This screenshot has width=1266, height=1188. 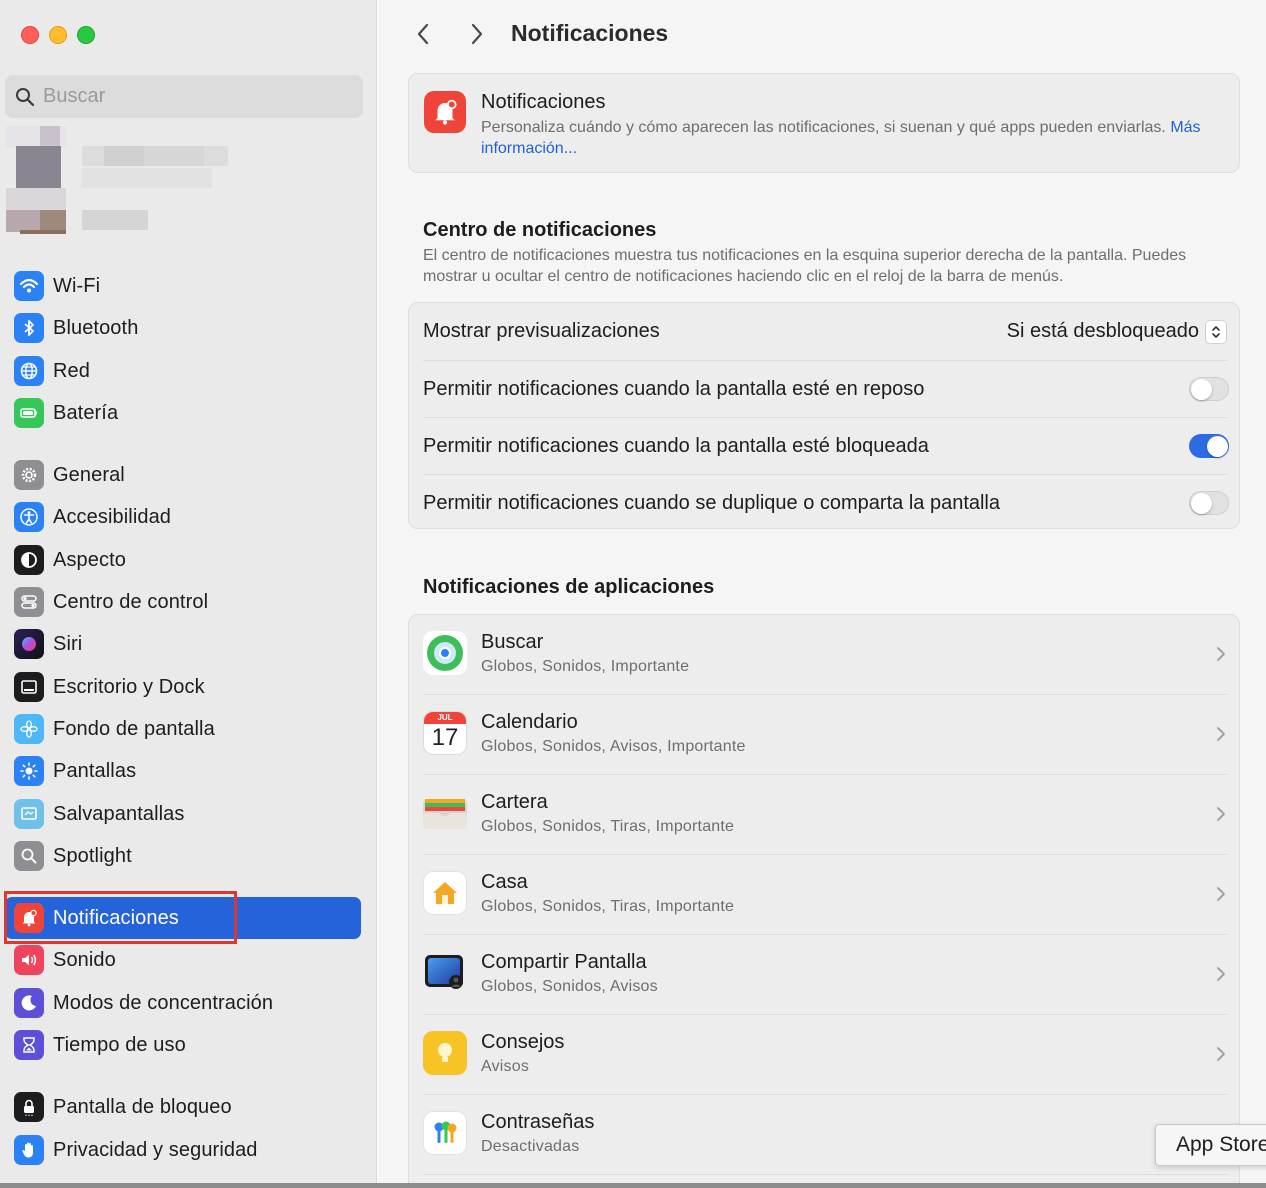 What do you see at coordinates (30, 35) in the screenshot?
I see `close-window-button` at bounding box center [30, 35].